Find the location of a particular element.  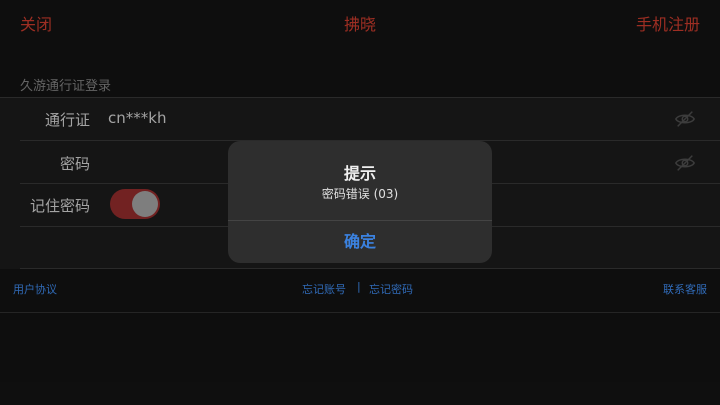

confirm-button: 确定 is located at coordinates (360, 242).